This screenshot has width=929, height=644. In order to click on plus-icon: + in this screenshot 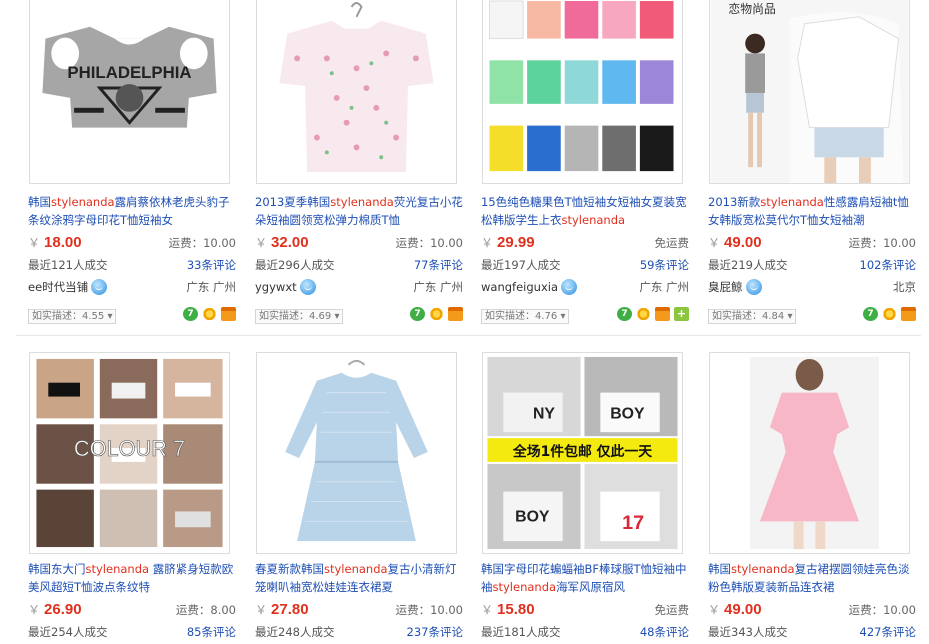, I will do `click(681, 314)`.